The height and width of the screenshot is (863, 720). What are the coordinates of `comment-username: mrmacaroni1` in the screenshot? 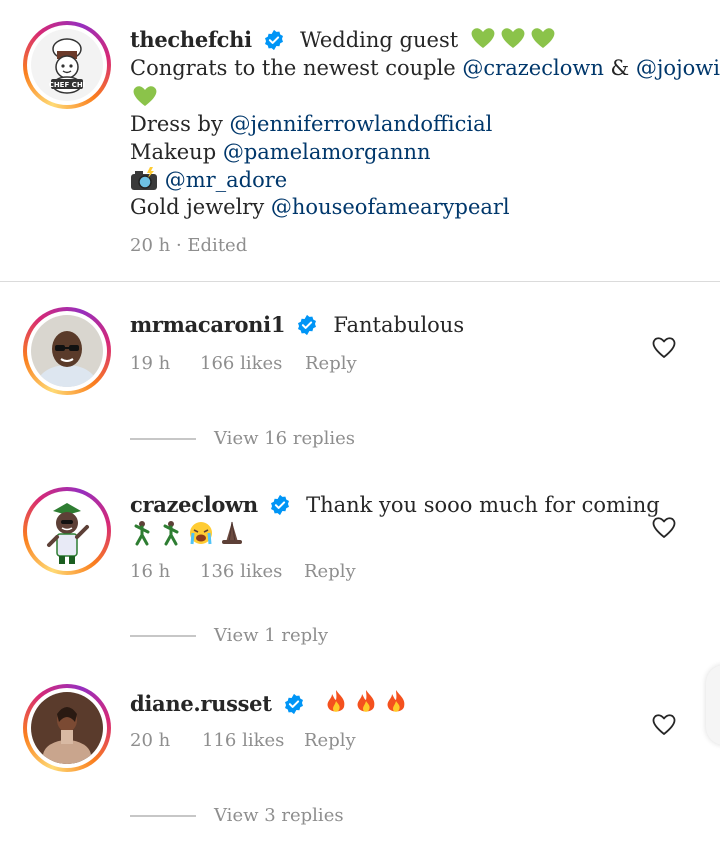 It's located at (207, 324).